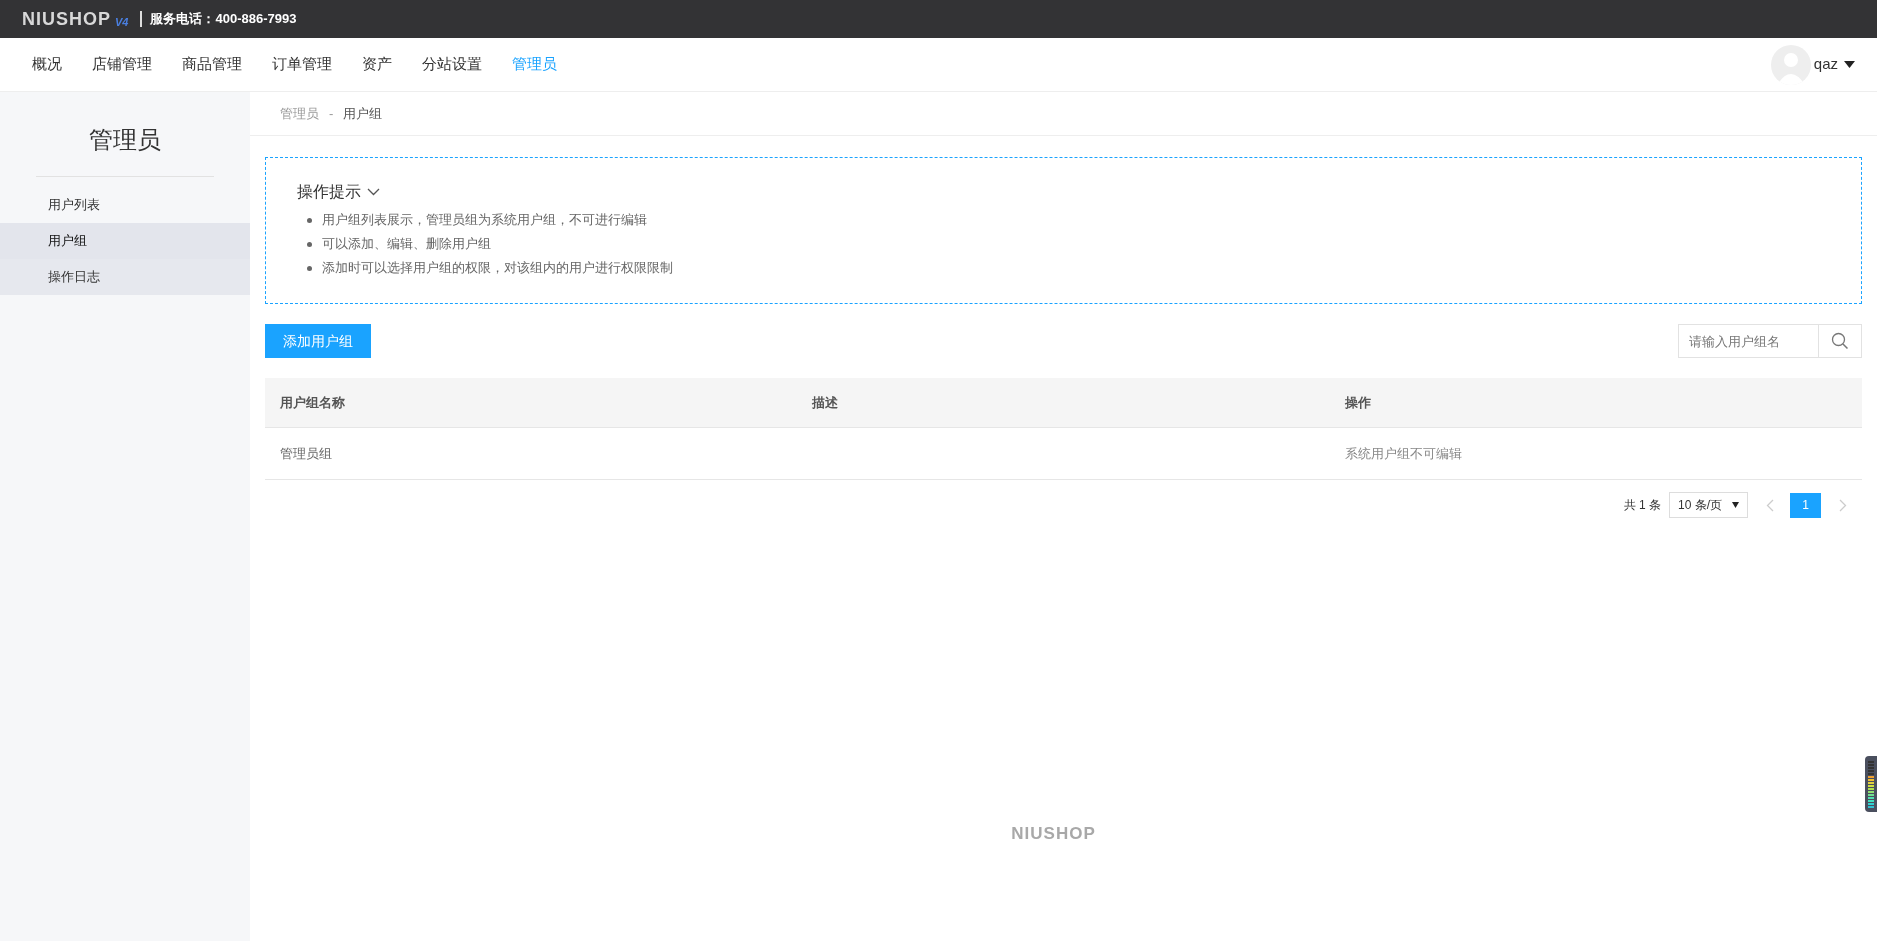  I want to click on nav-tab: 资产, so click(377, 64).